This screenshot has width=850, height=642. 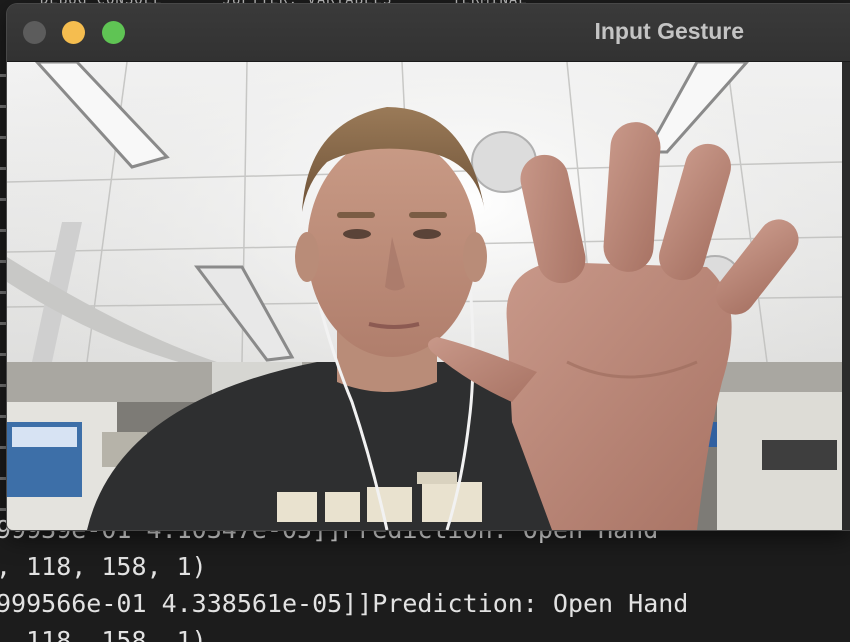 I want to click on window-title: Input Gesture, so click(x=669, y=31).